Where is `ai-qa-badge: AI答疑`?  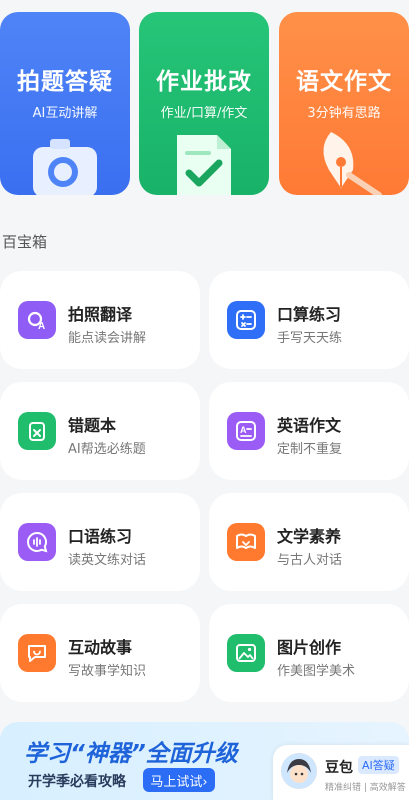
ai-qa-badge: AI答疑 is located at coordinates (378, 765).